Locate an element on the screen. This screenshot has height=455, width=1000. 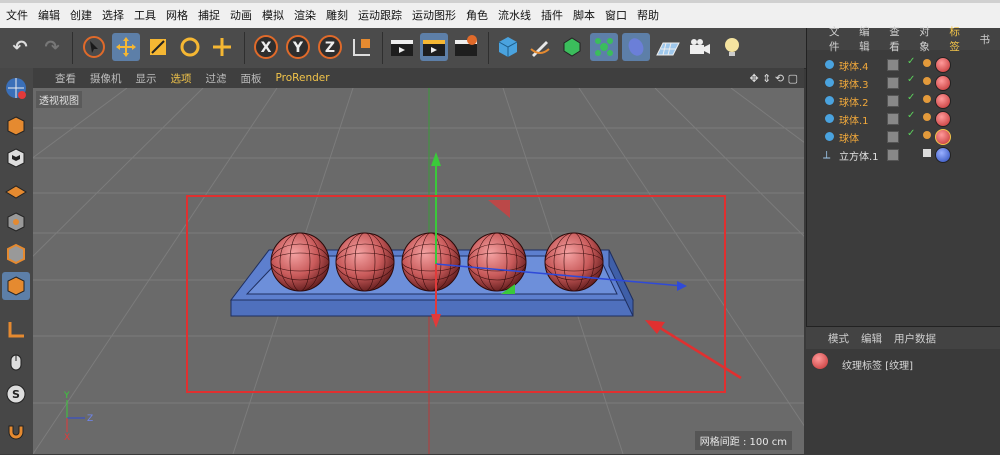
snap-icon: S is located at coordinates (16, 394).